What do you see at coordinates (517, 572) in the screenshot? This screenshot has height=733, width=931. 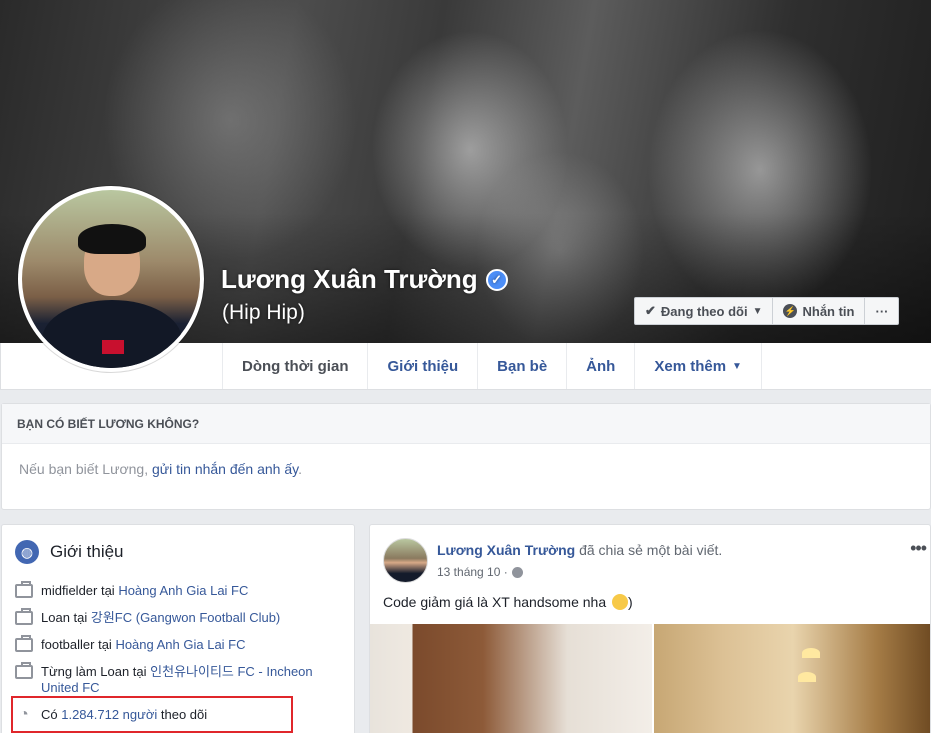 I see `public-globe-icon` at bounding box center [517, 572].